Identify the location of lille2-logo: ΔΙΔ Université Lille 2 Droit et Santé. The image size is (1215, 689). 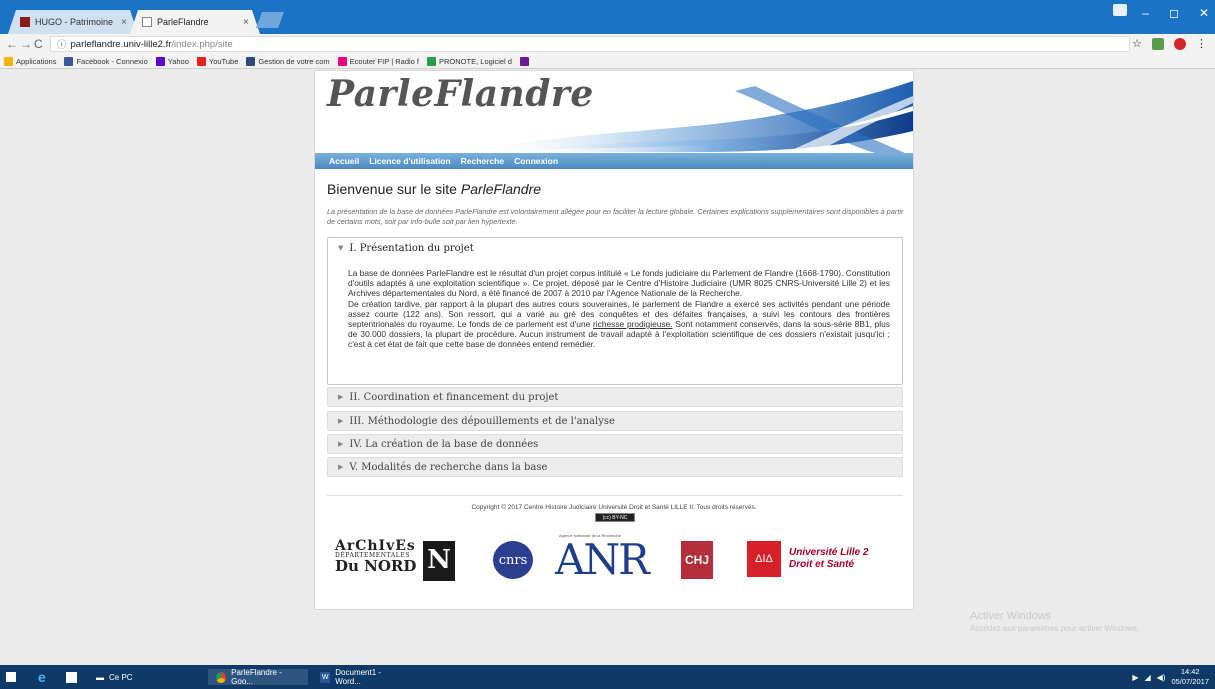
(807, 559).